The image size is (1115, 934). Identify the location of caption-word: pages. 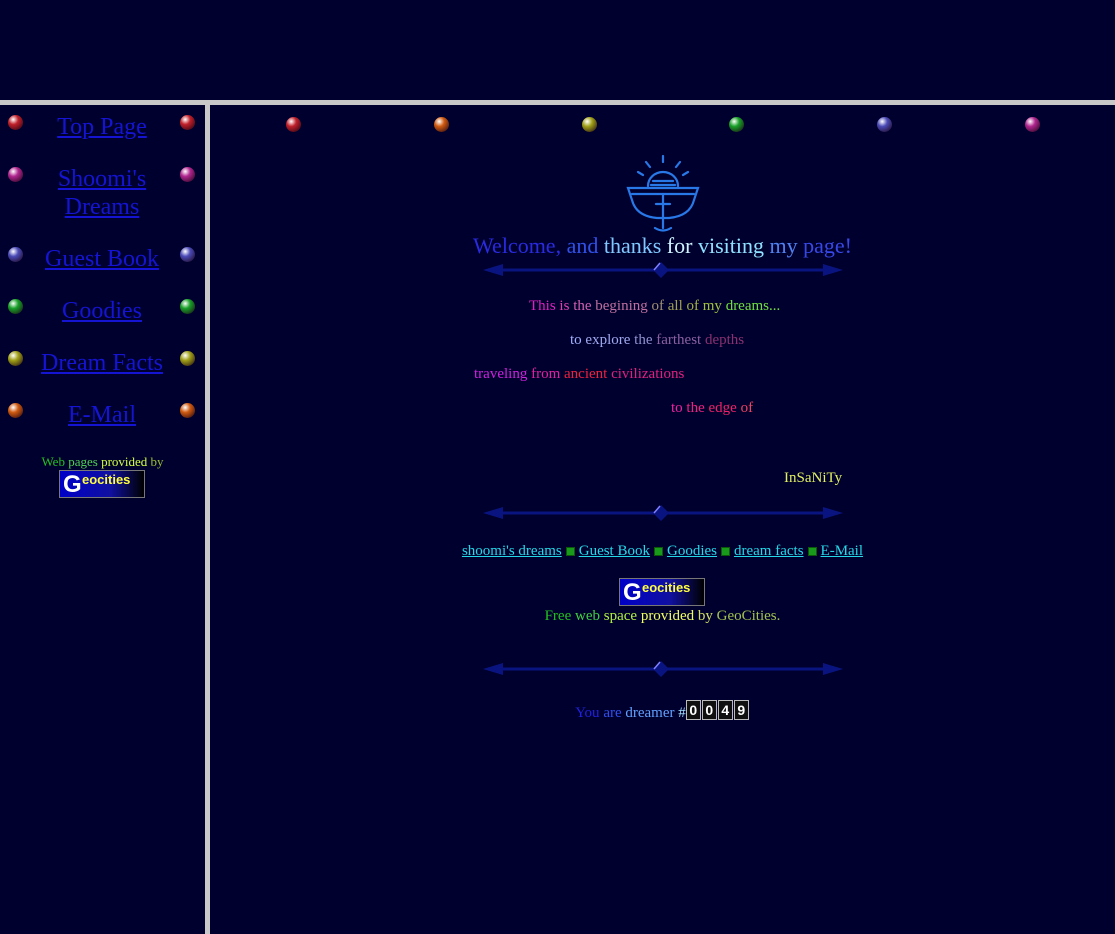
(83, 461).